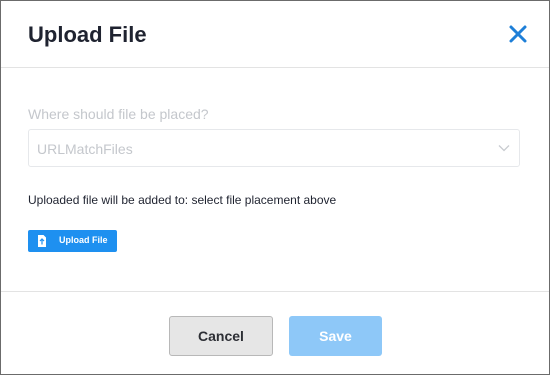 Image resolution: width=550 pixels, height=375 pixels. I want to click on upload-file-button: Upload File, so click(72, 241).